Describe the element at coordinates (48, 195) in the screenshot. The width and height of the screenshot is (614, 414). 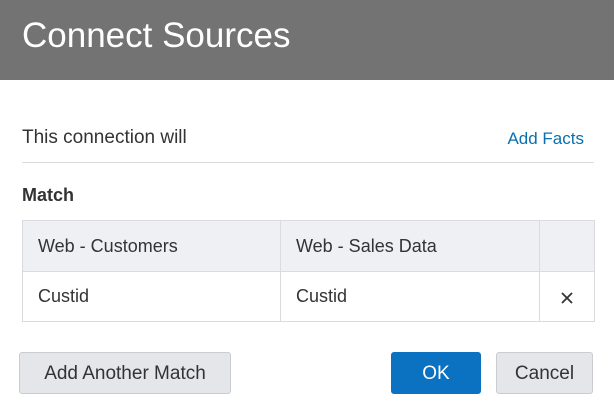
I see `match-heading: Match` at that location.